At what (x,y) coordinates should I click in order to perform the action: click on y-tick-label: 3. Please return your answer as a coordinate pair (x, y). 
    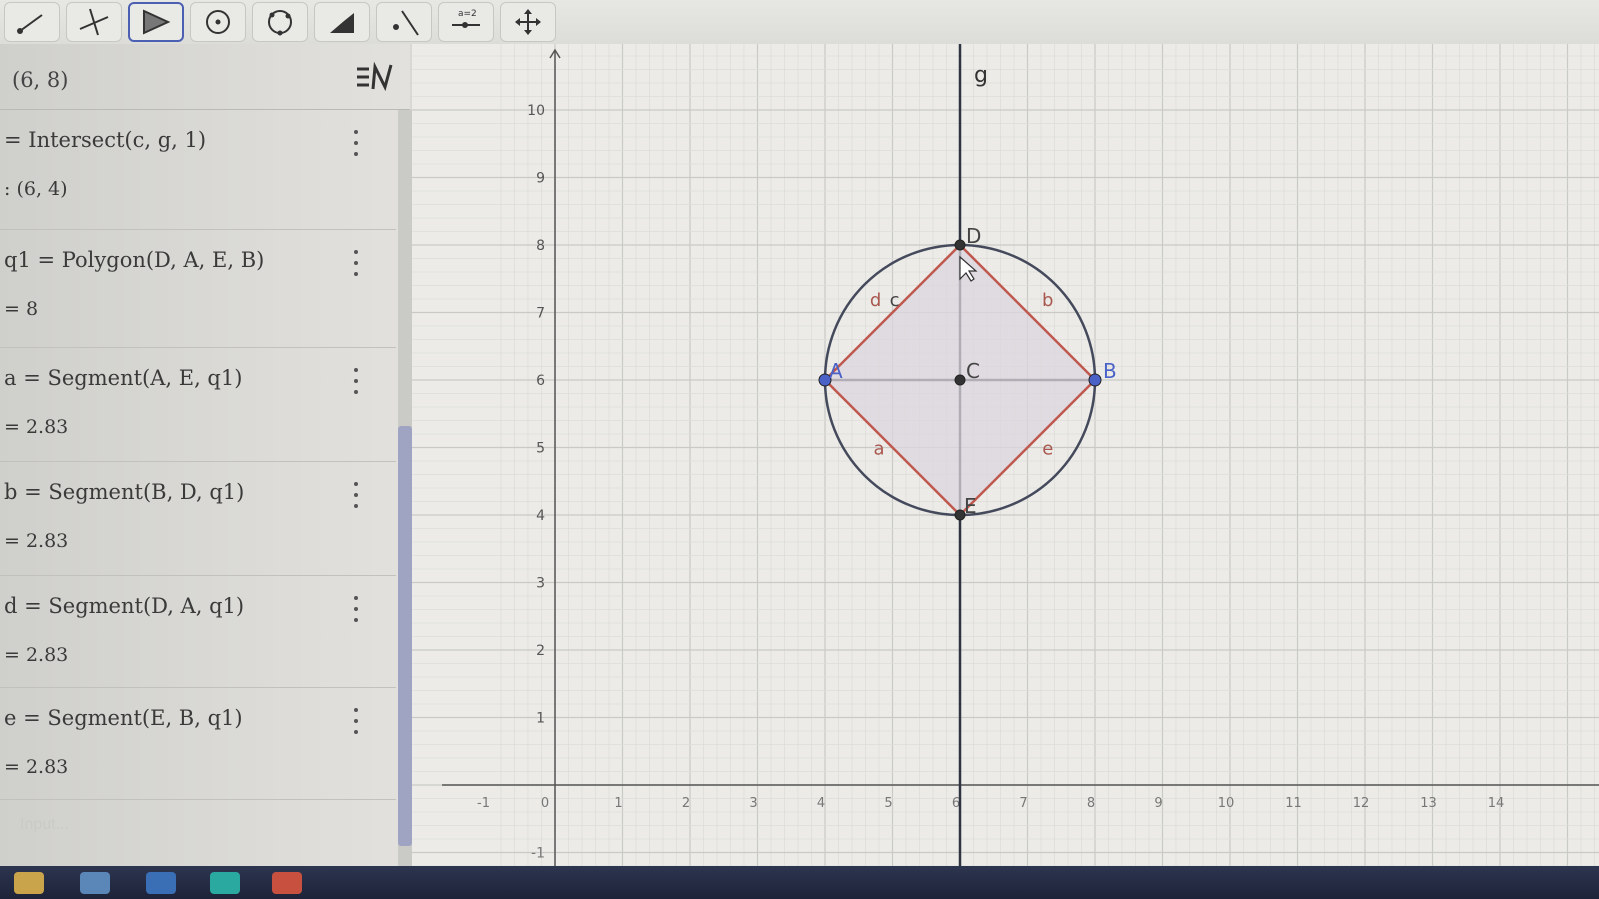
    Looking at the image, I should click on (540, 584).